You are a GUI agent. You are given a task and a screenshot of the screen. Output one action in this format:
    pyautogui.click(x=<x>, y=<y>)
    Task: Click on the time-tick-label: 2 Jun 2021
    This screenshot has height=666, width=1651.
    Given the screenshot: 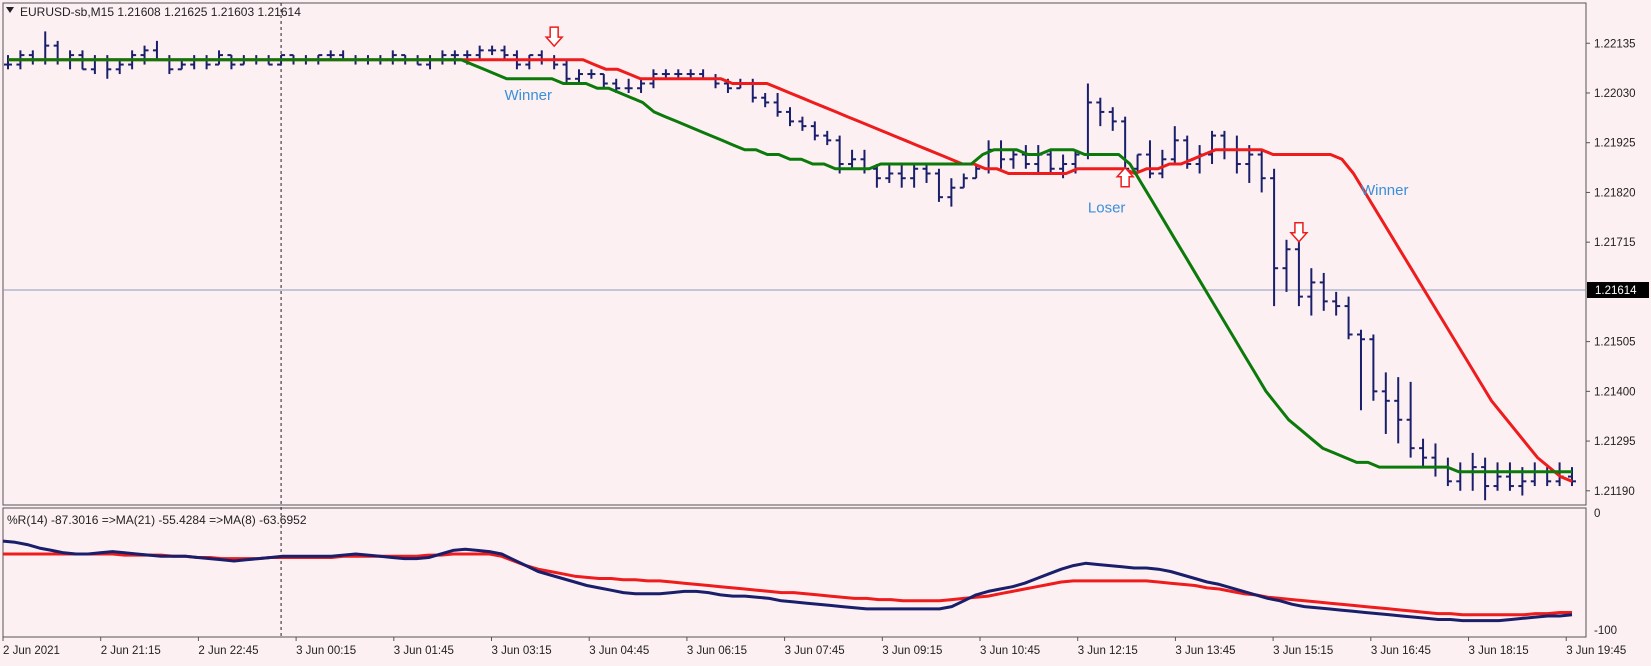 What is the action you would take?
    pyautogui.click(x=31, y=651)
    